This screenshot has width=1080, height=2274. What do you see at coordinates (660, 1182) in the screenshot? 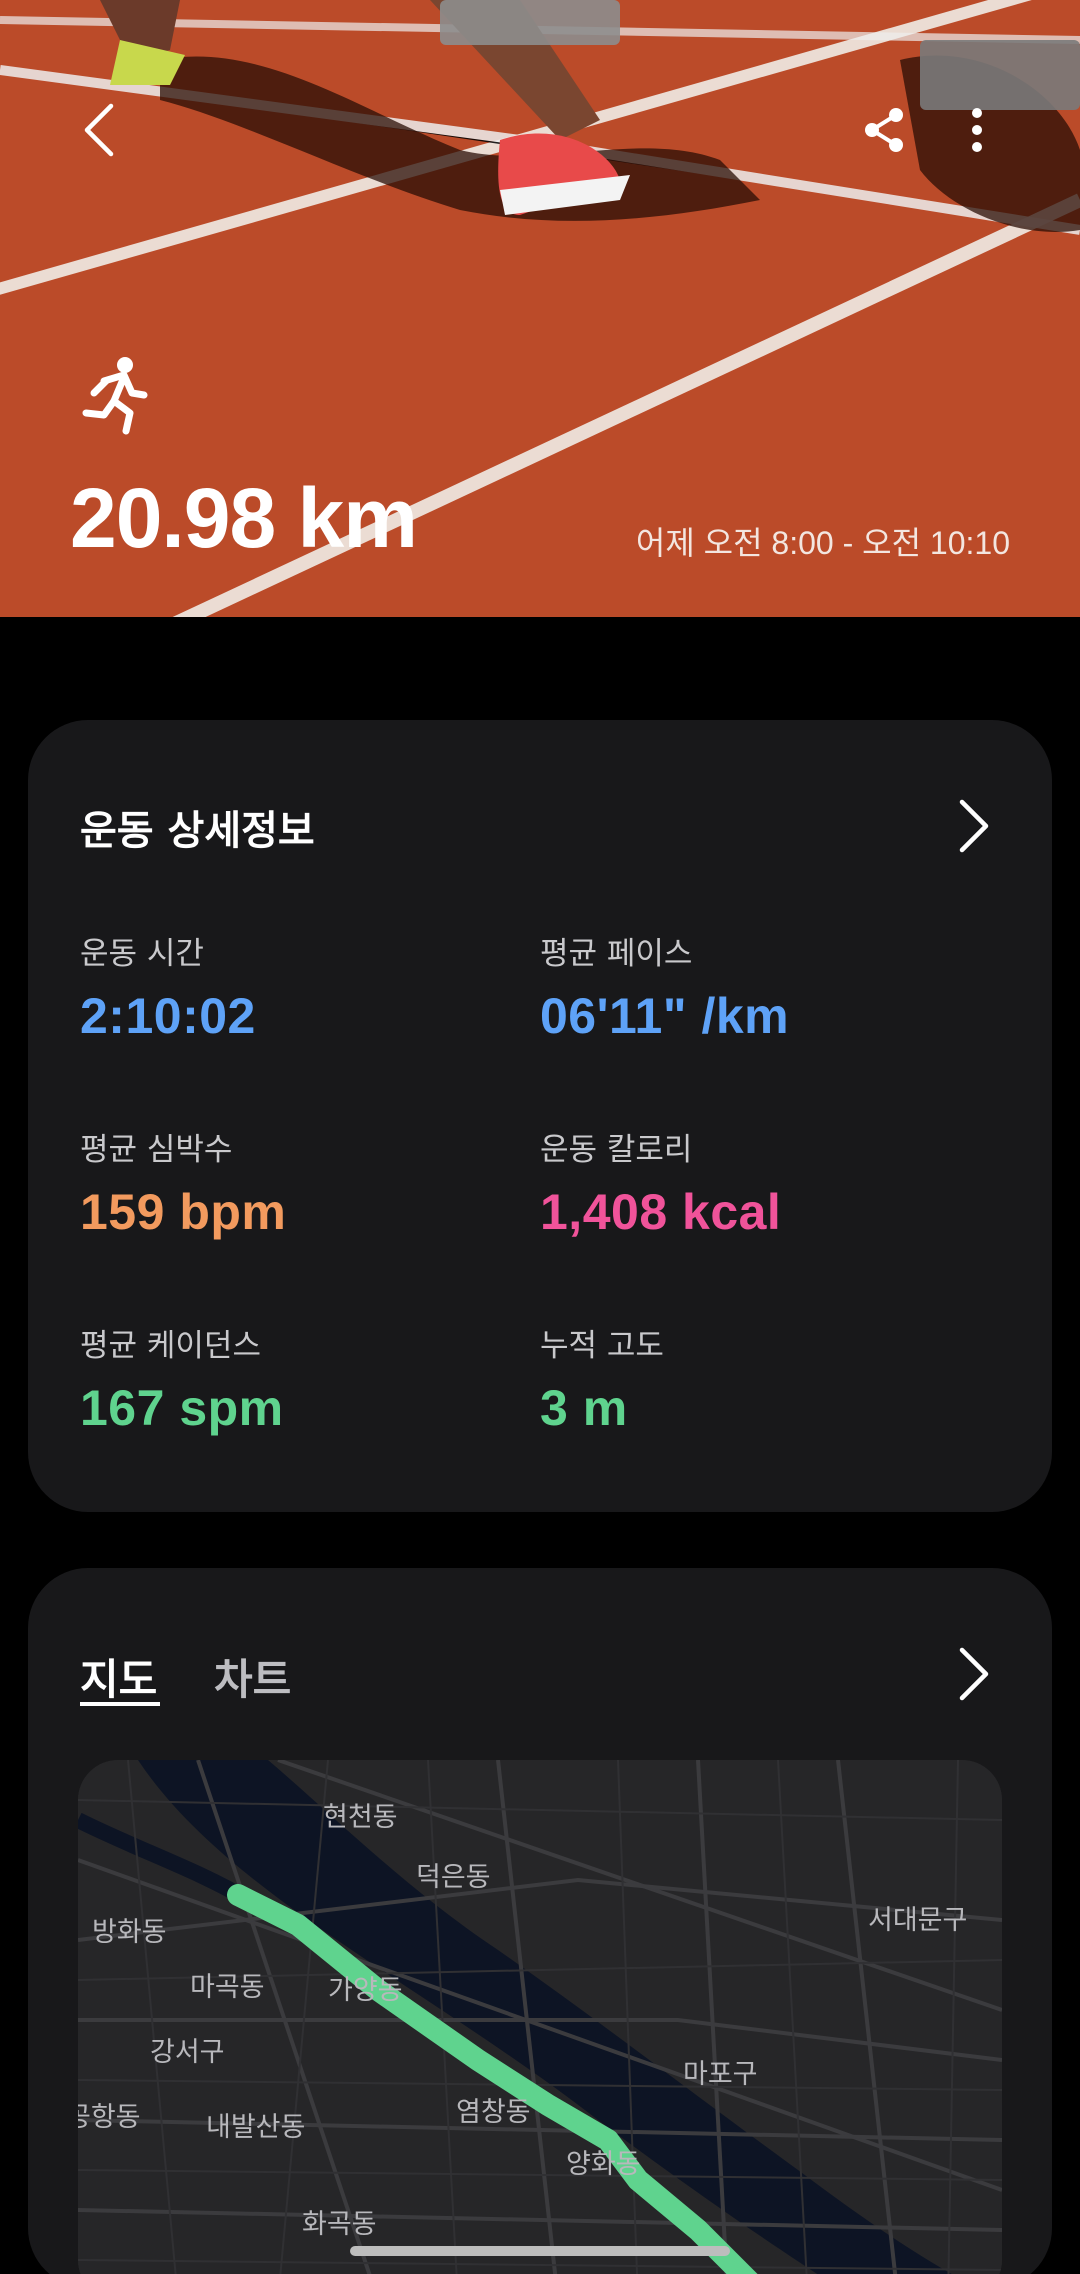
I see `stat-calories: 운동 칼로리 1,408 kcal` at bounding box center [660, 1182].